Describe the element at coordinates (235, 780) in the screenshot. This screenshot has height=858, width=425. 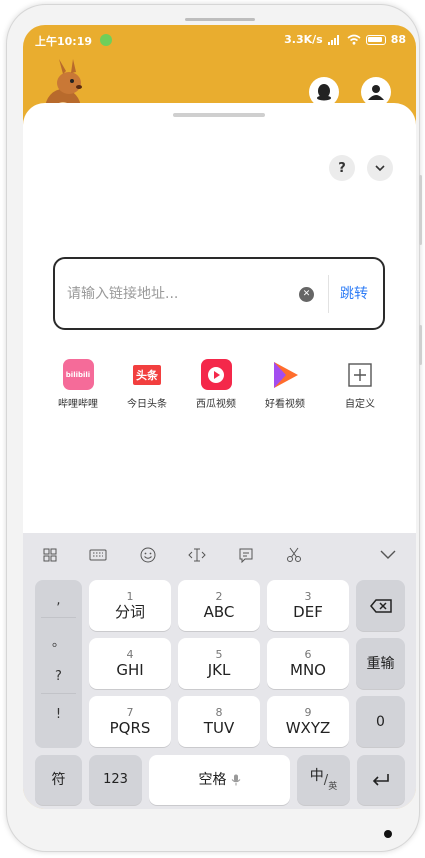
I see `microphone-icon` at that location.